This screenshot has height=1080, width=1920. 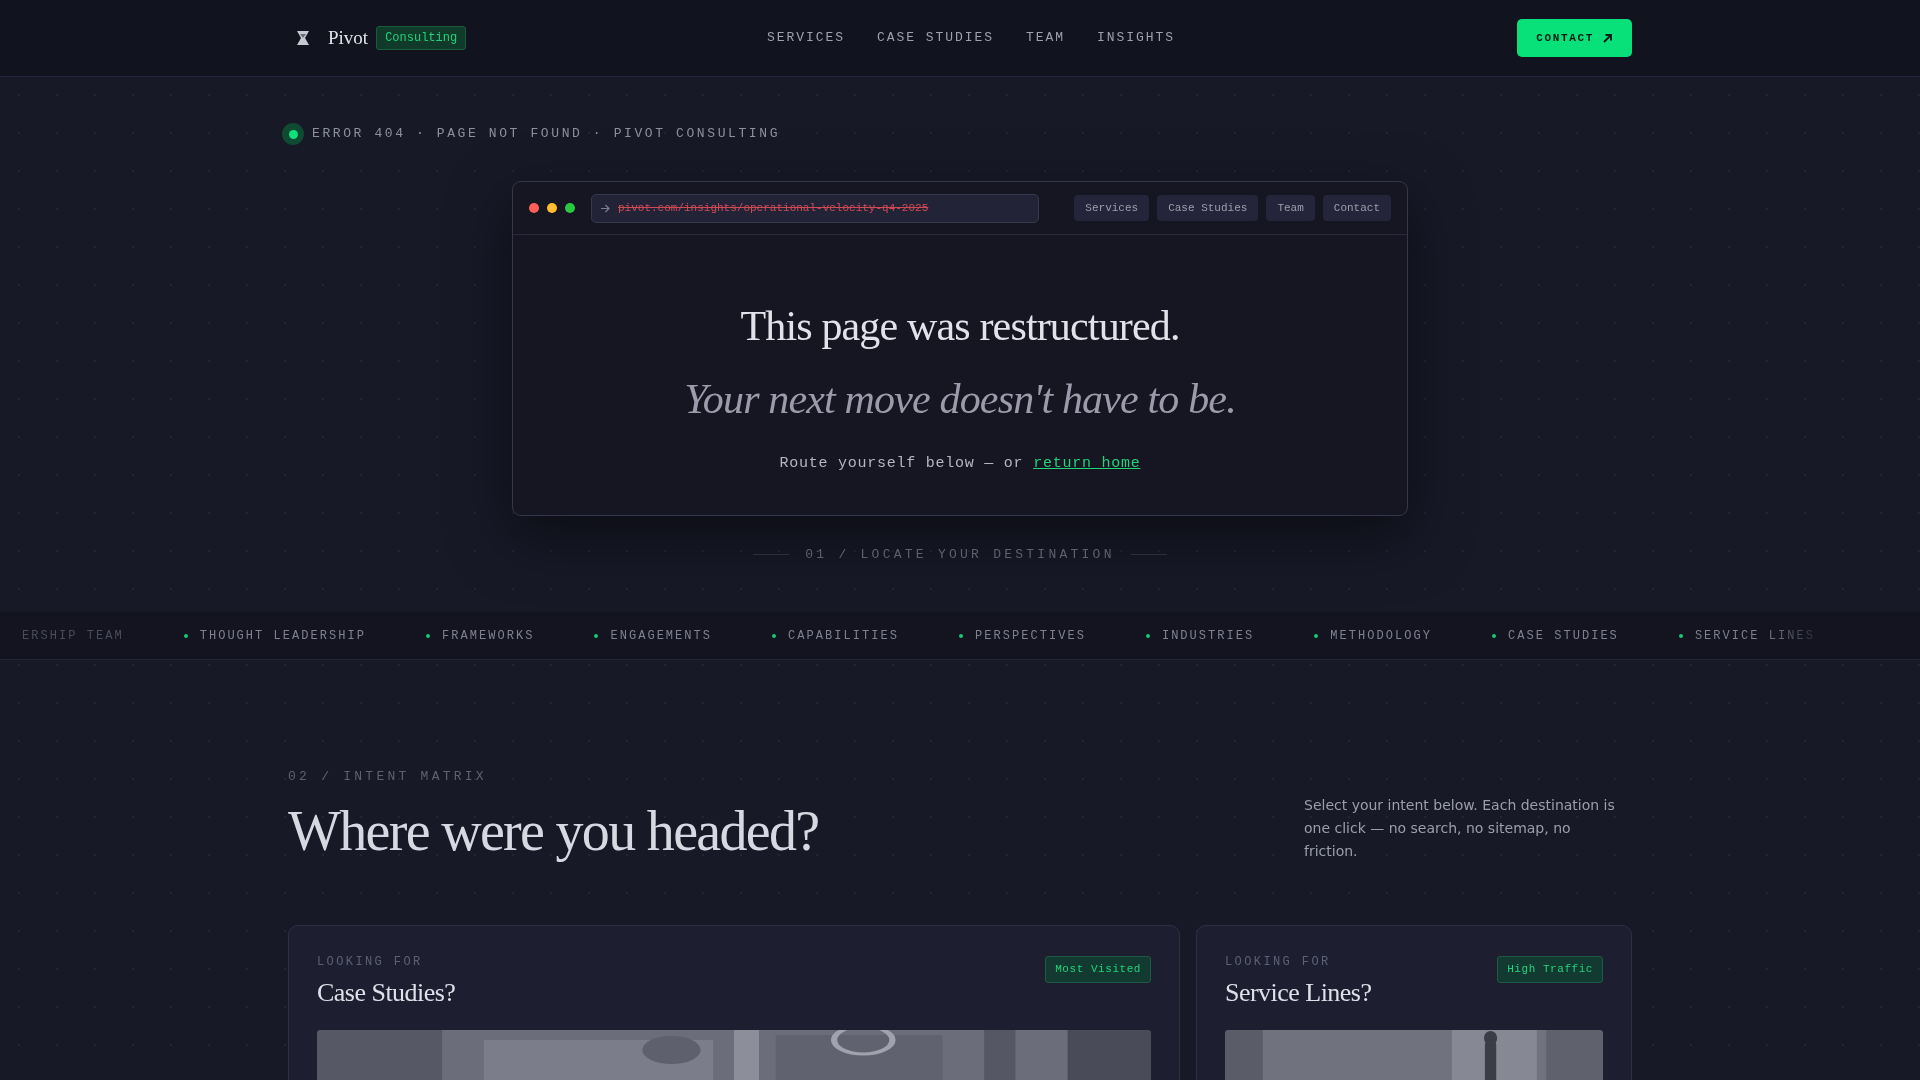 I want to click on section-title: Where were you headed?, so click(x=553, y=831).